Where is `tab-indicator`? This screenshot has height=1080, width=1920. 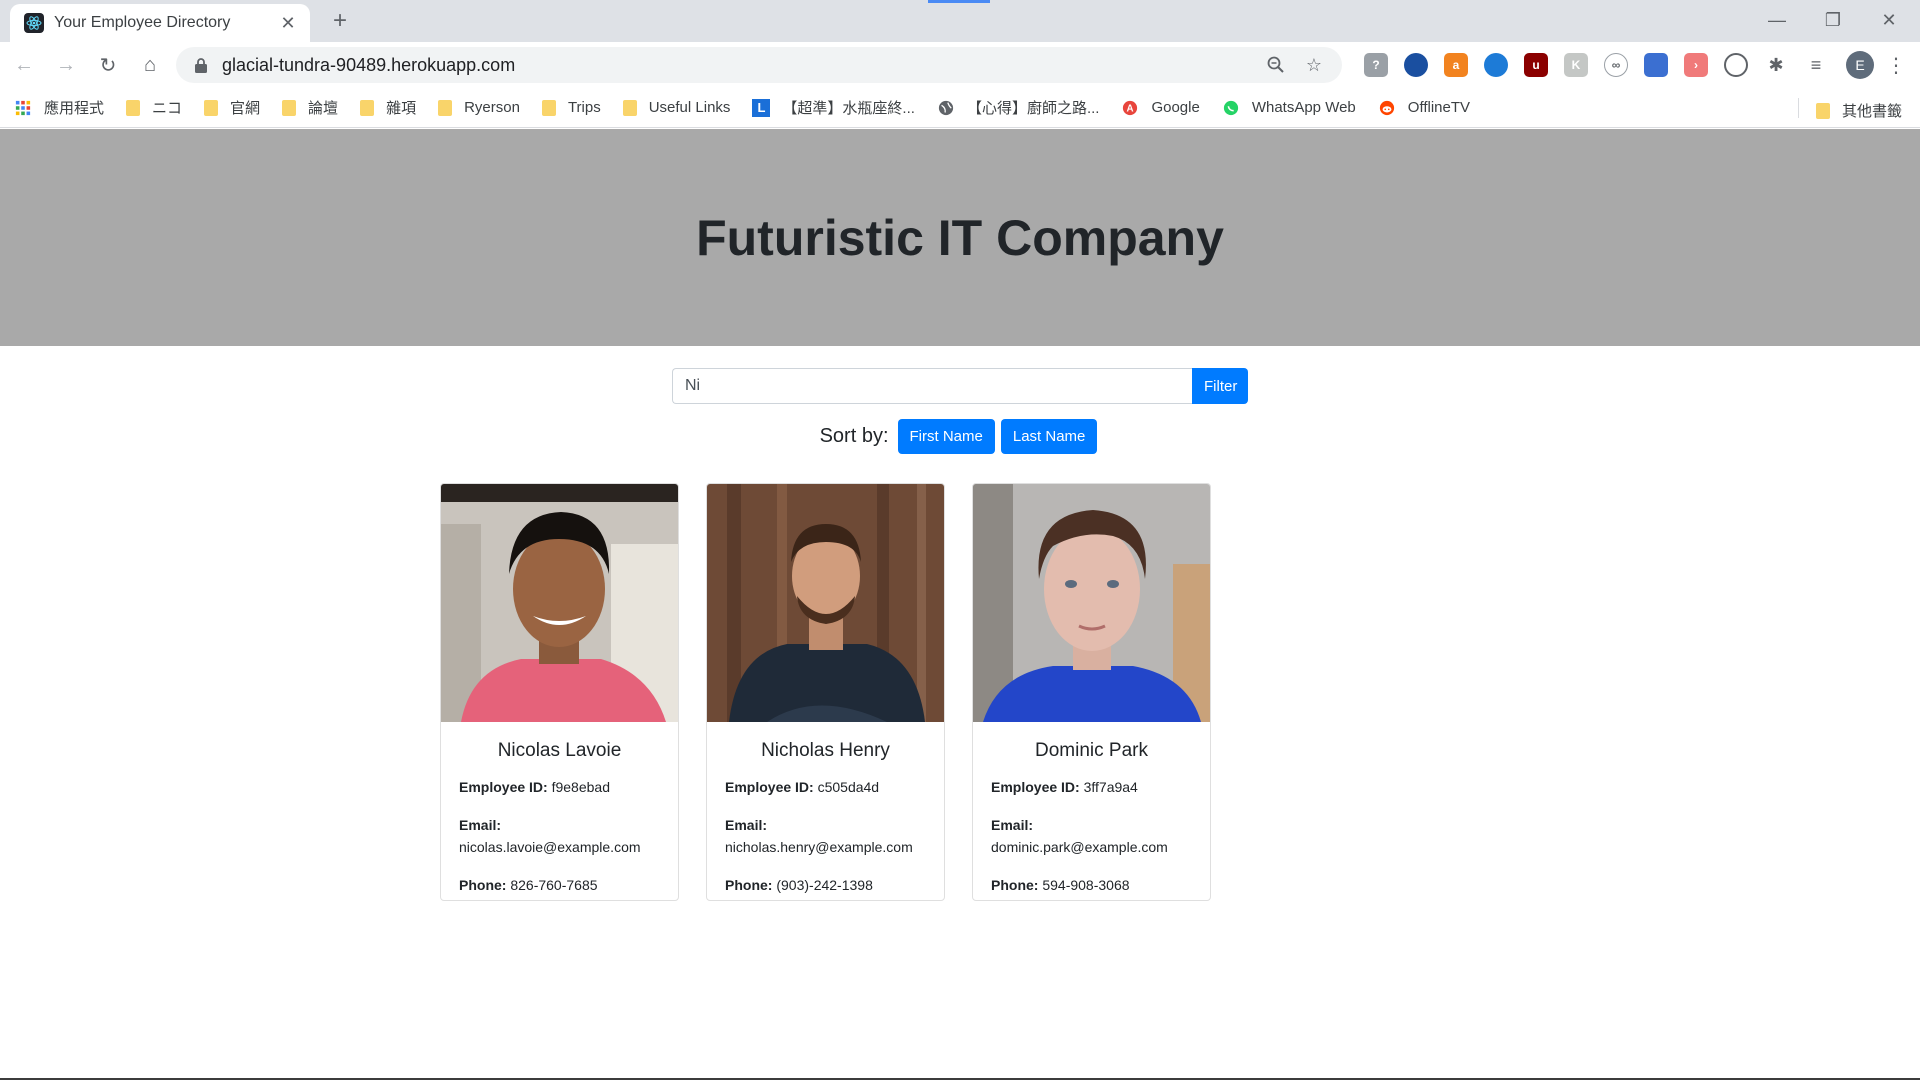
tab-indicator is located at coordinates (959, 1).